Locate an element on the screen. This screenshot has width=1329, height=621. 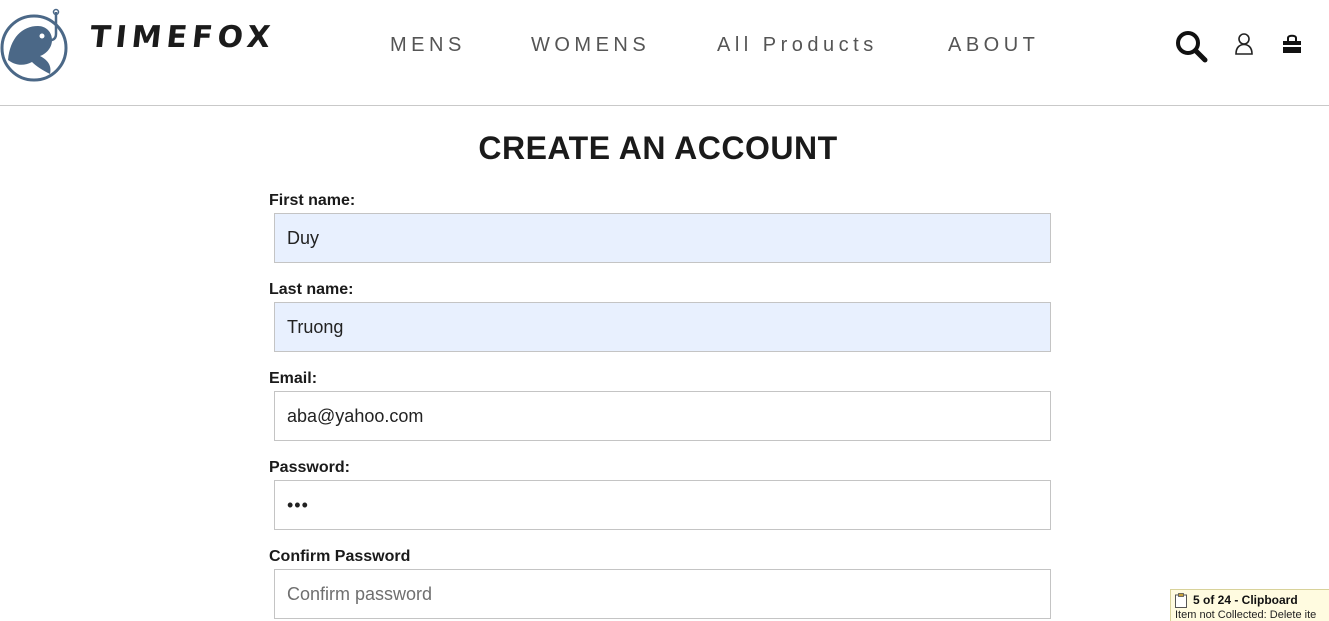
first-name-label: First name: is located at coordinates (312, 200).